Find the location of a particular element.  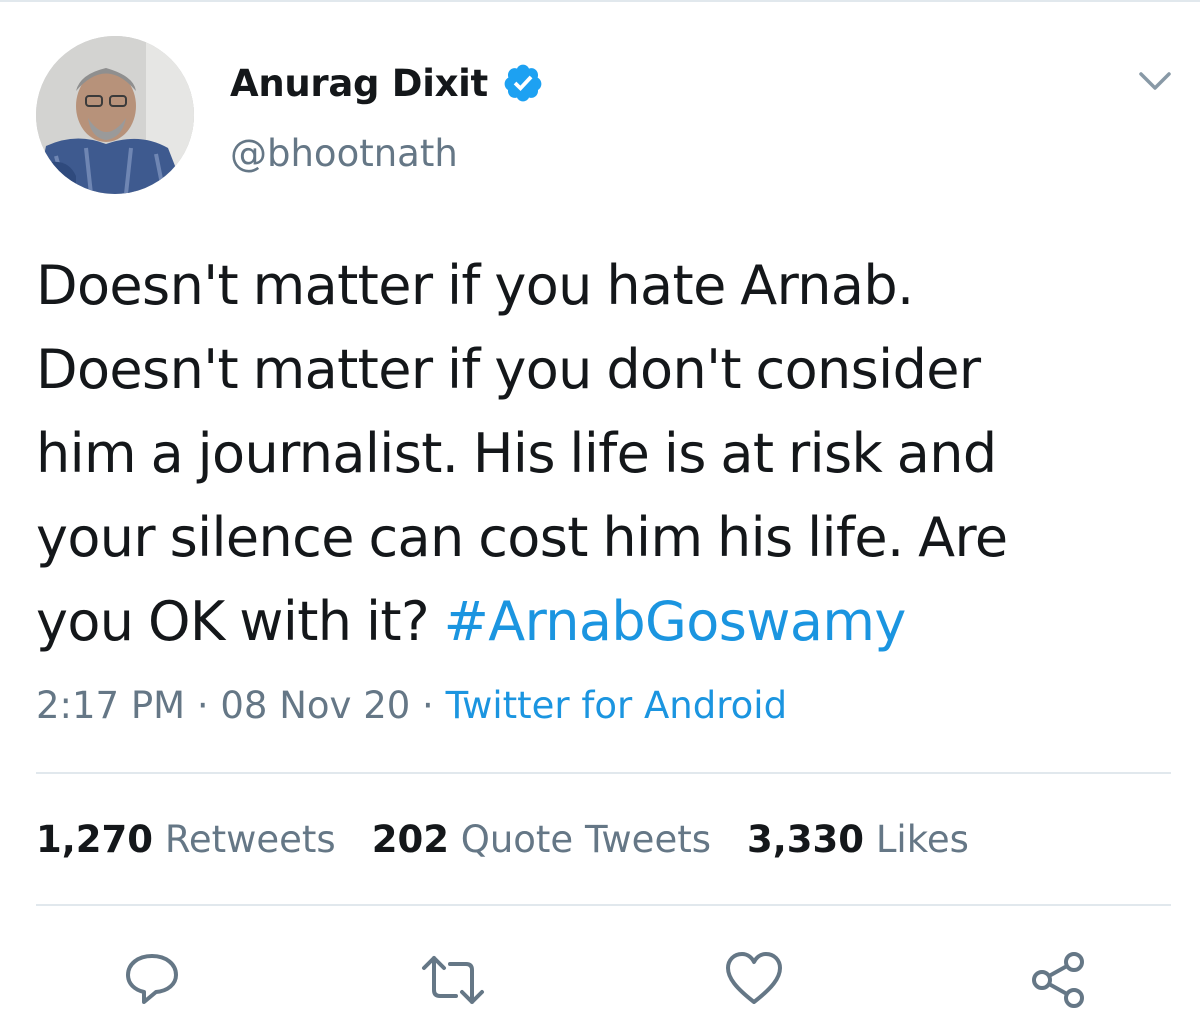

likes-stat: 3,330 Likes is located at coordinates (858, 839).